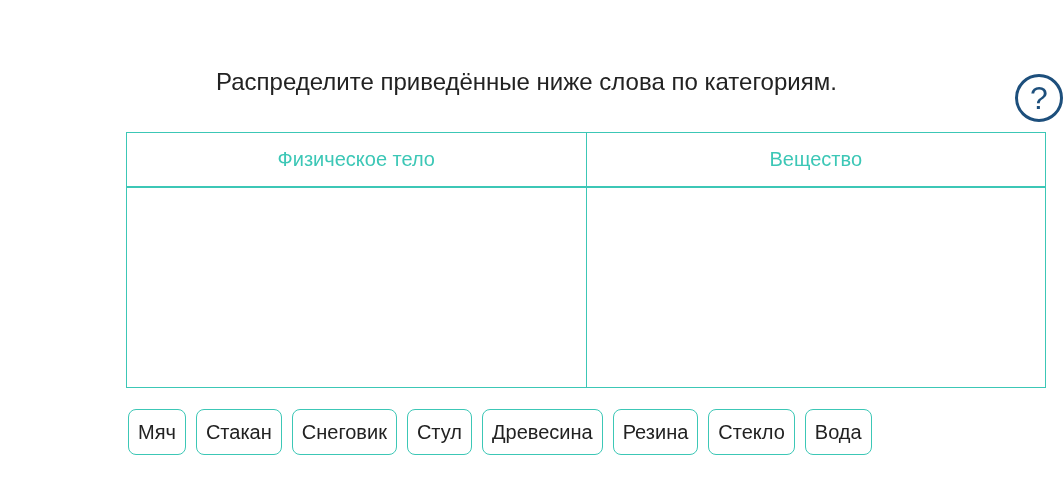 Image resolution: width=1063 pixels, height=495 pixels. What do you see at coordinates (751, 432) in the screenshot?
I see `word-chip: Стекло` at bounding box center [751, 432].